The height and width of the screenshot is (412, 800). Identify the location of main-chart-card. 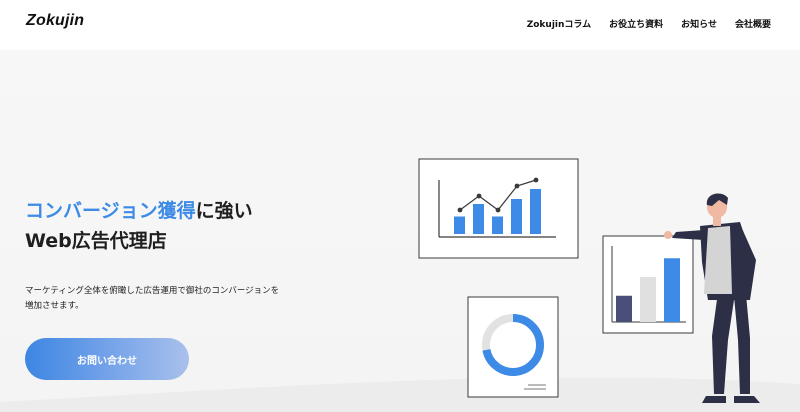
(498, 208).